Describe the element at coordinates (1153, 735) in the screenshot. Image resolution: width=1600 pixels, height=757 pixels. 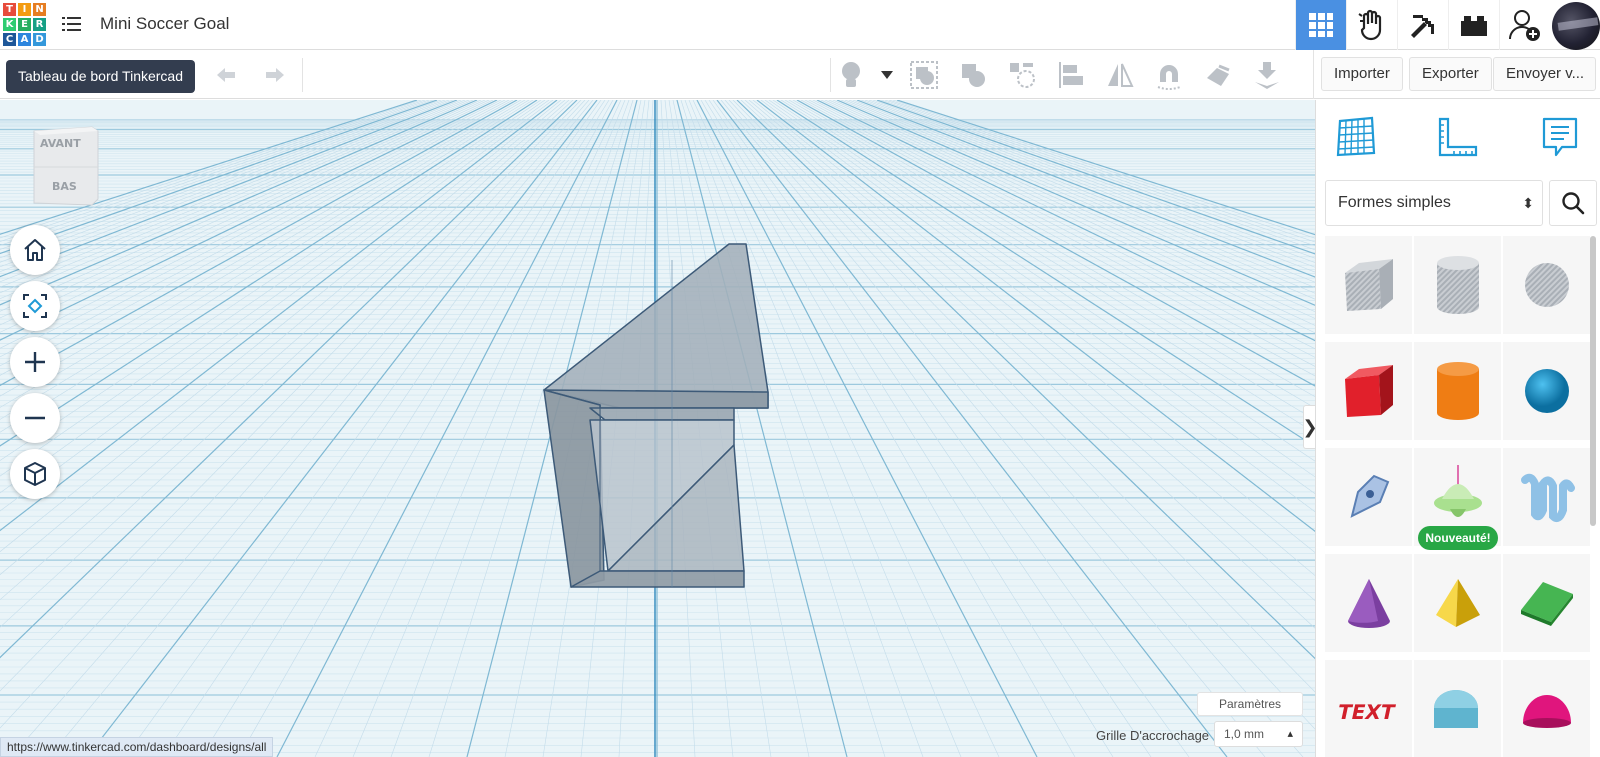
I see `snap-grid-label: Grille D'accrochage` at that location.